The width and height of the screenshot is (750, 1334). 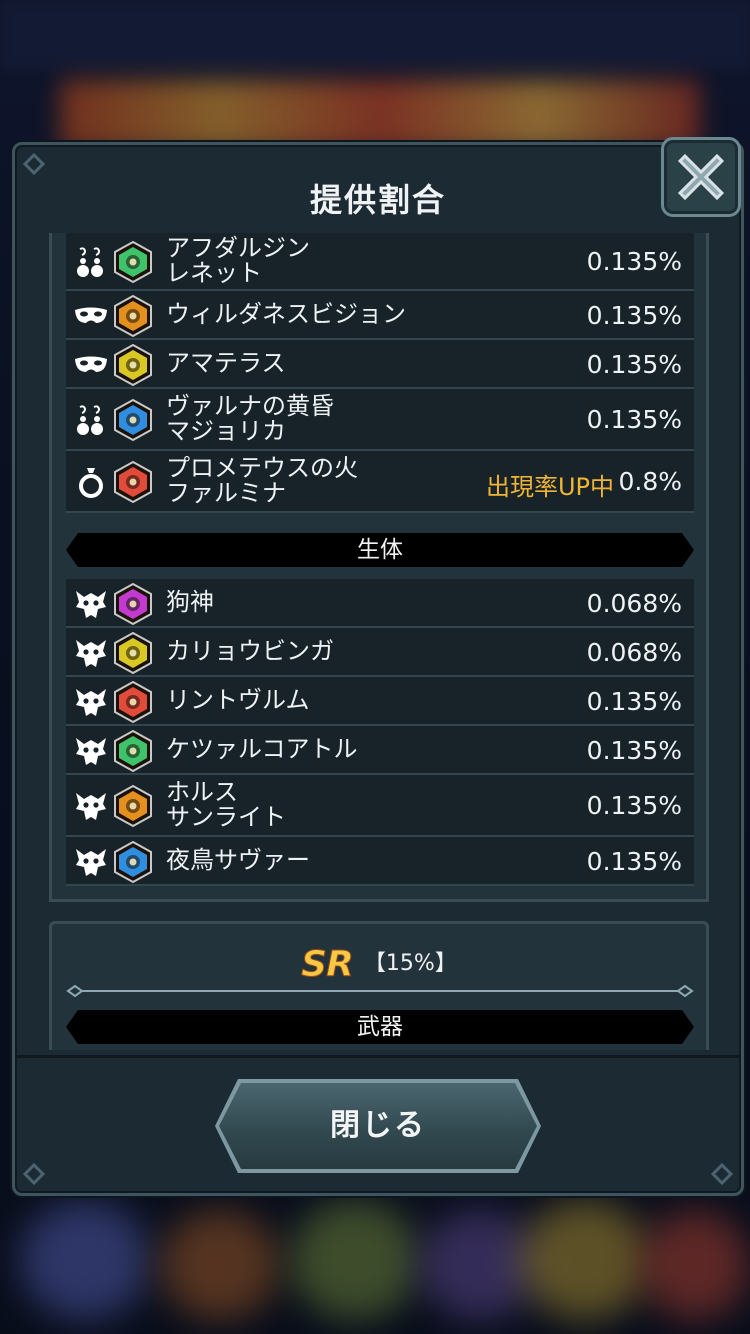 What do you see at coordinates (262, 480) in the screenshot?
I see `item-name: プロメテウスの火 ファルミナ` at bounding box center [262, 480].